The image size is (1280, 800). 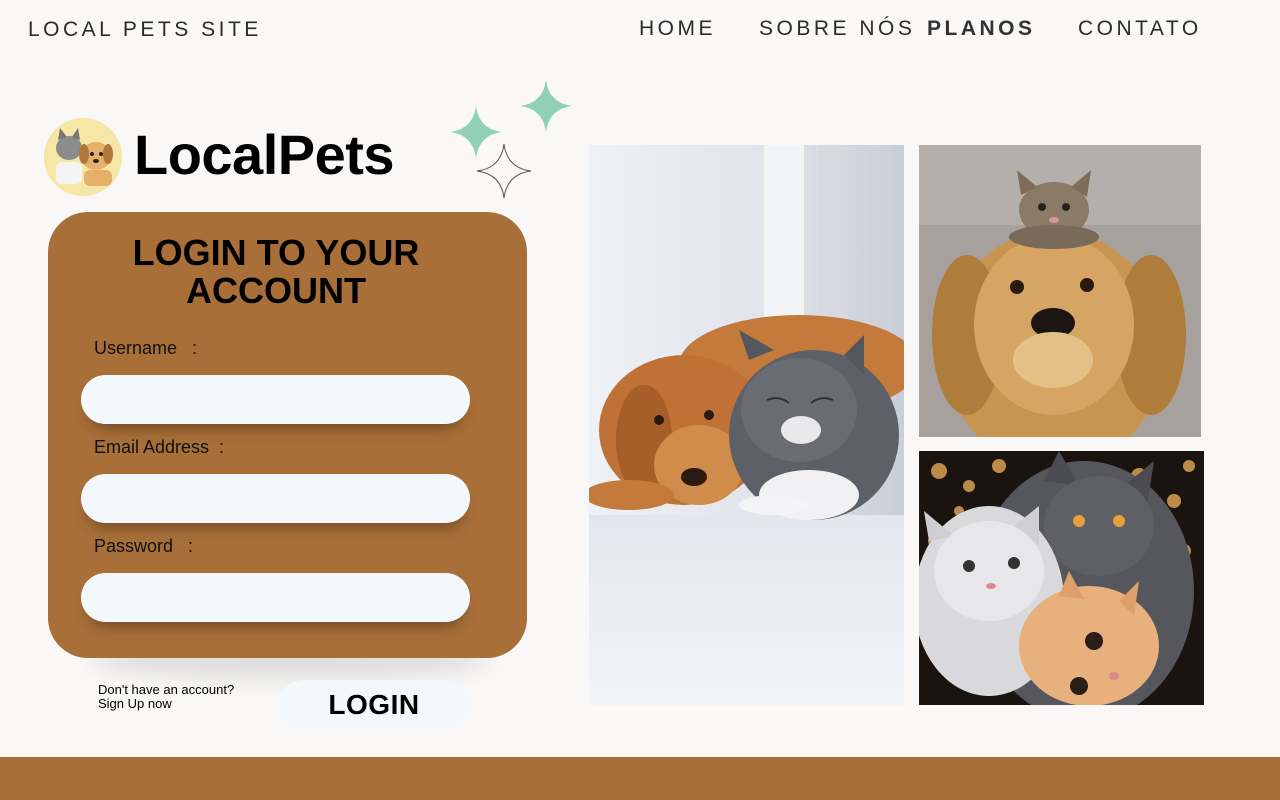 What do you see at coordinates (275, 399) in the screenshot?
I see `username-field` at bounding box center [275, 399].